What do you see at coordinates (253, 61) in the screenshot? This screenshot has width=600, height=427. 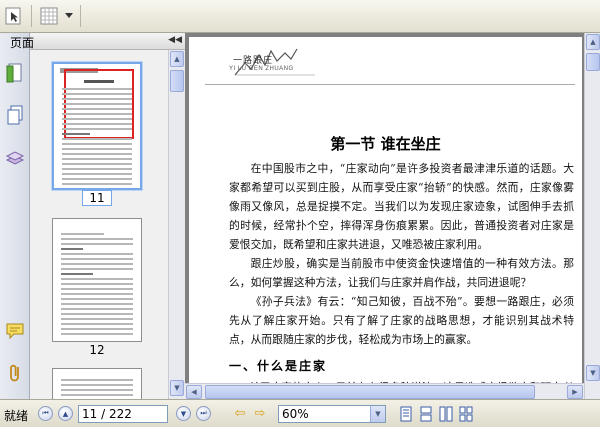 I see `chapter-header-title: 一路跟庄` at bounding box center [253, 61].